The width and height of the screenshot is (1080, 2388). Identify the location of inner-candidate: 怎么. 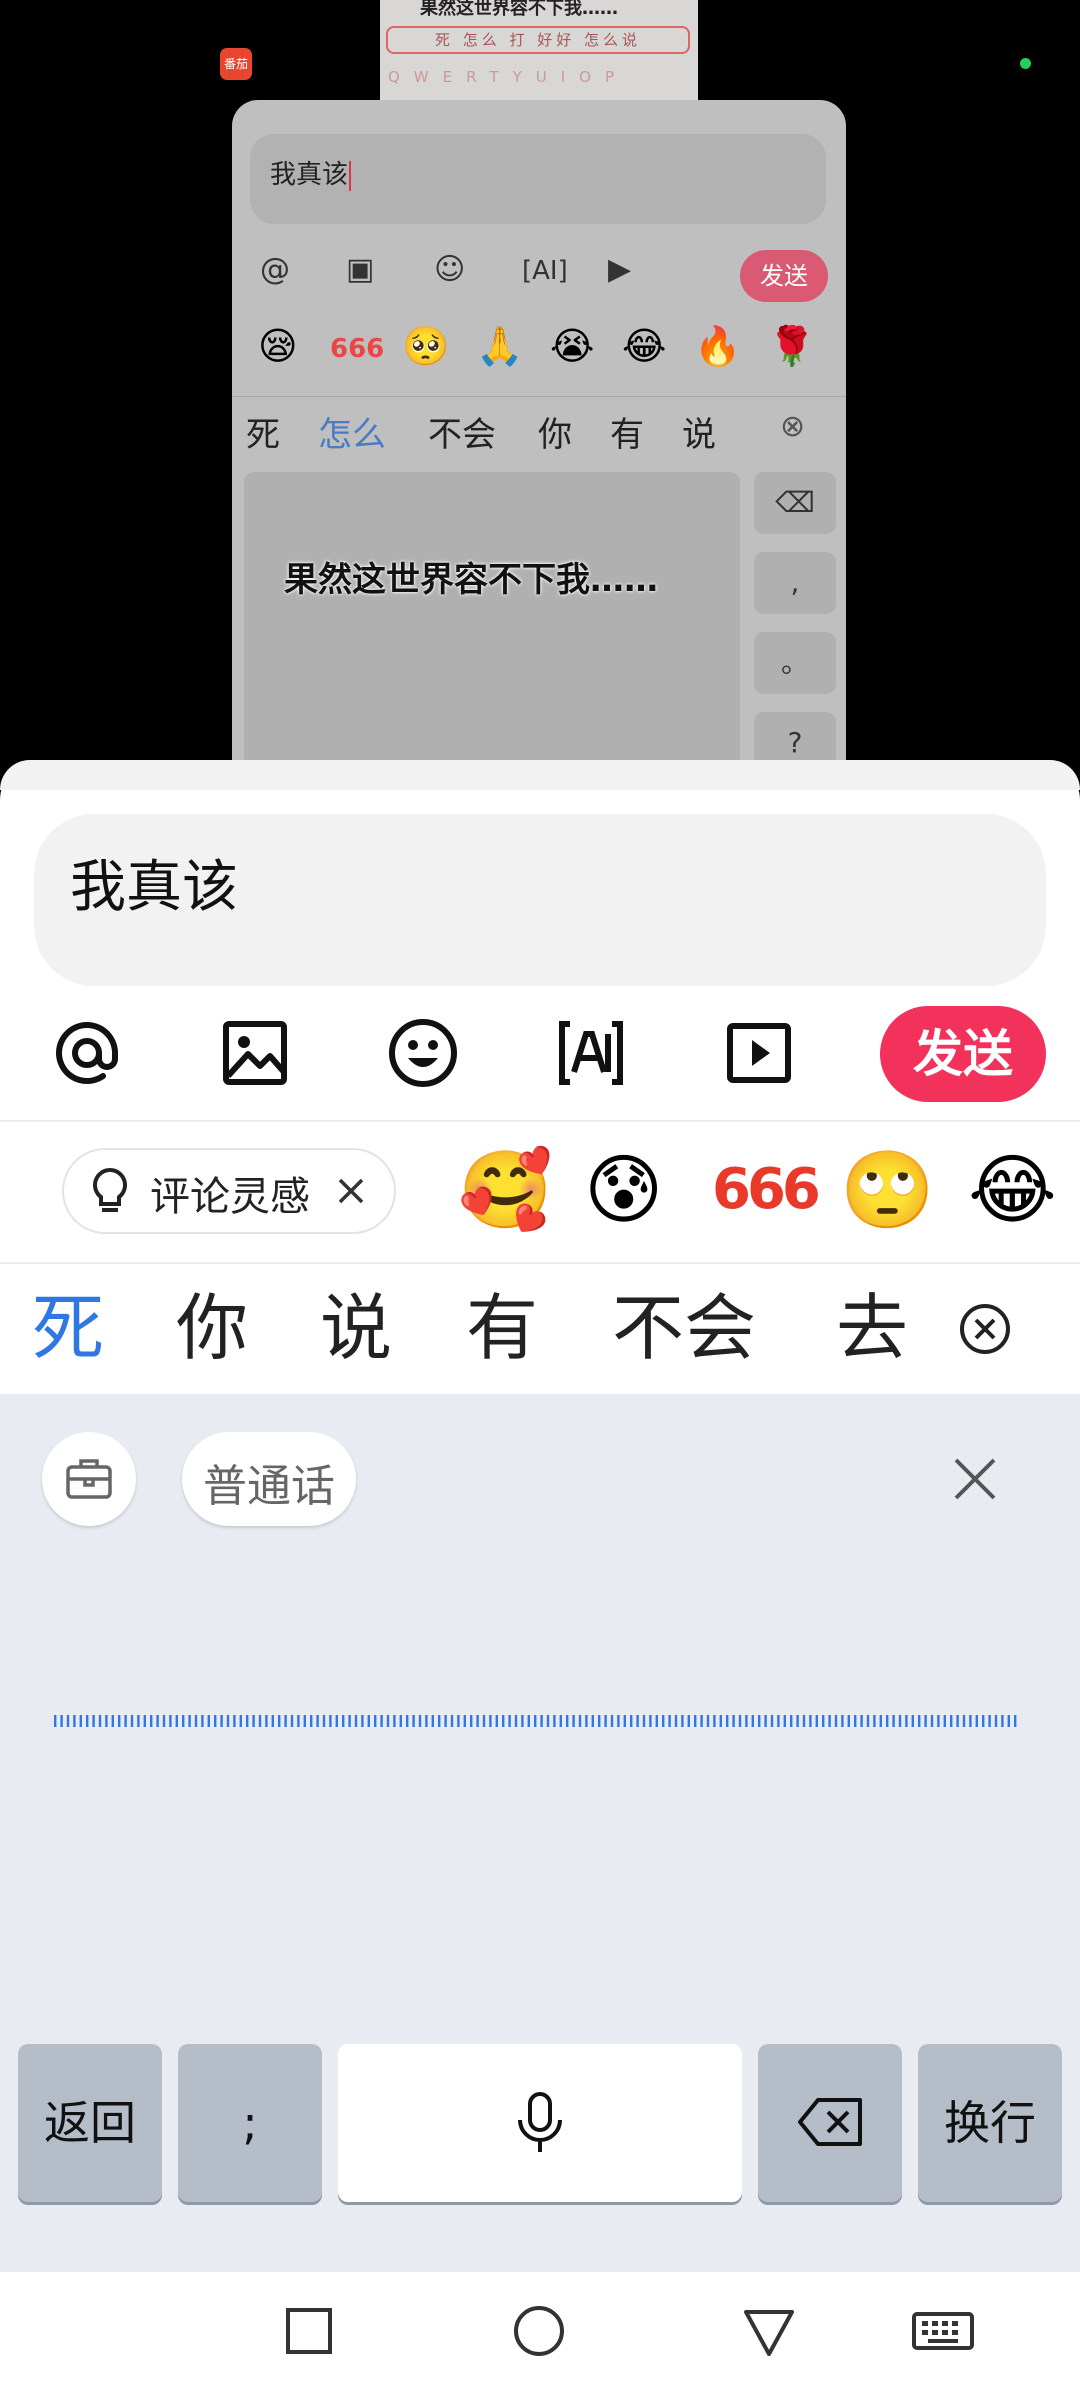
(352, 435).